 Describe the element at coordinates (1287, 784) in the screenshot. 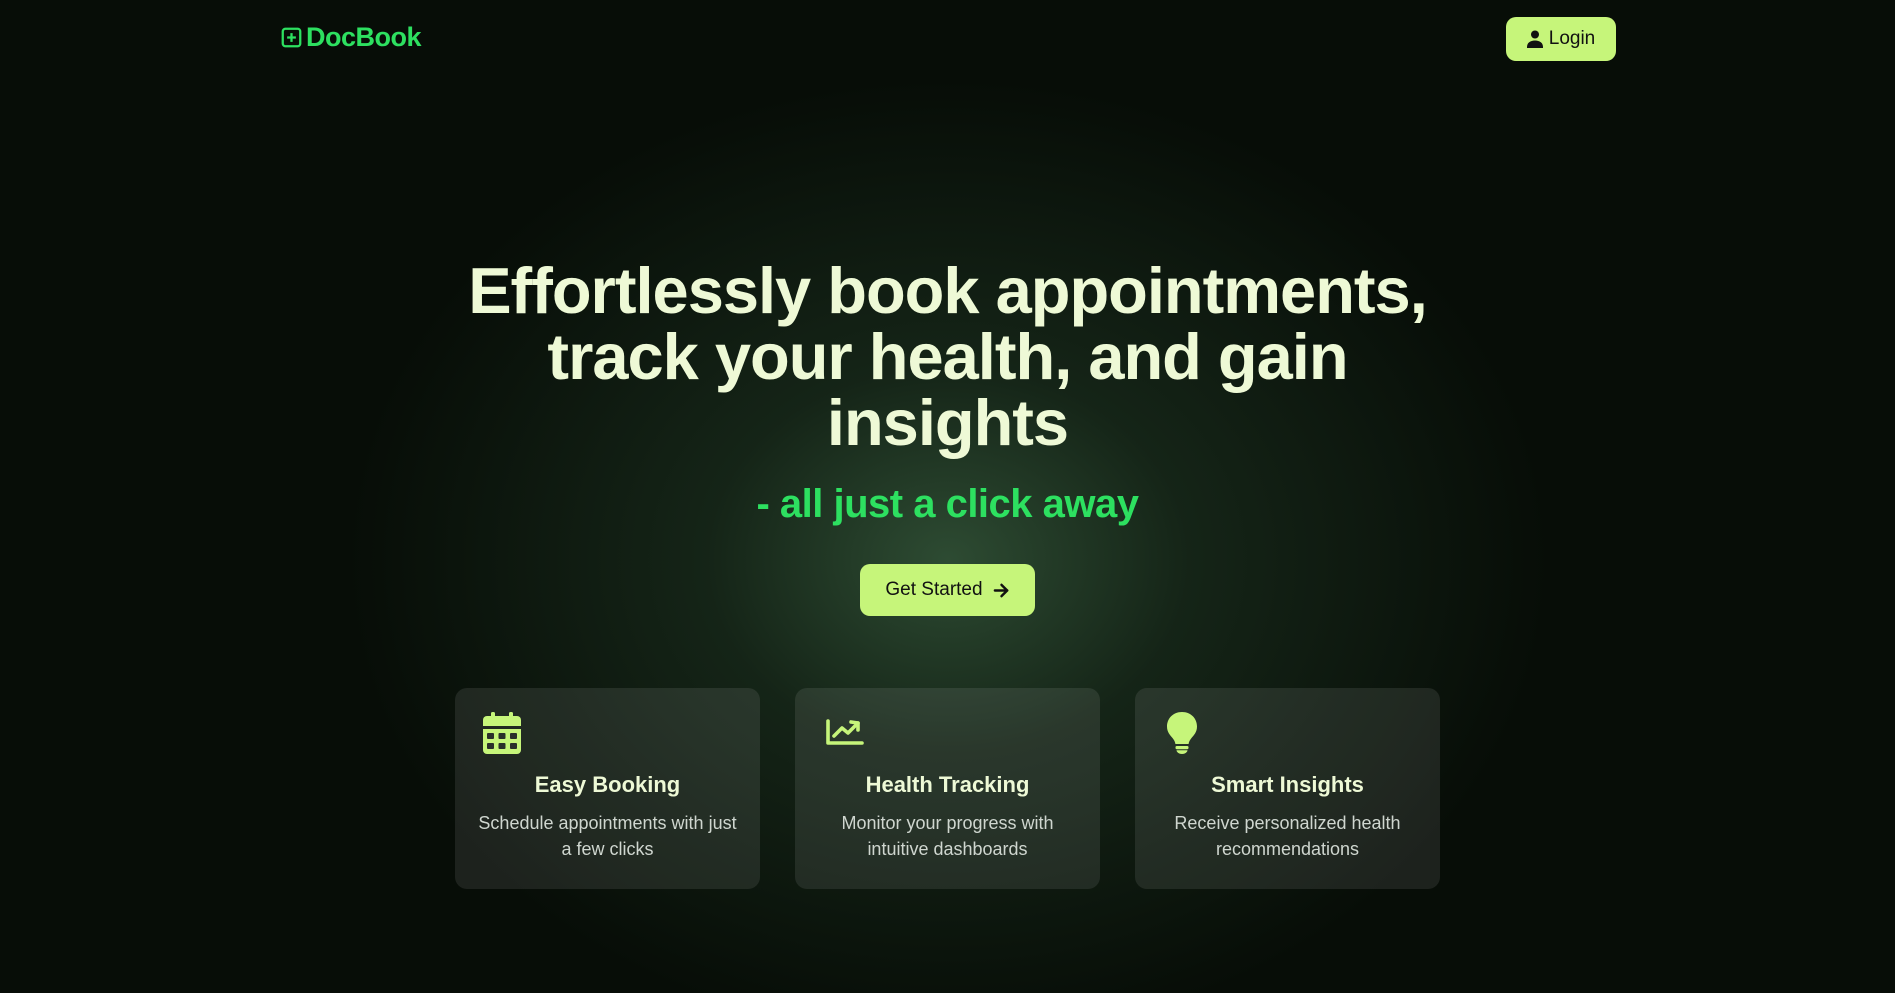

I see `feature-title: Smart Insights` at that location.